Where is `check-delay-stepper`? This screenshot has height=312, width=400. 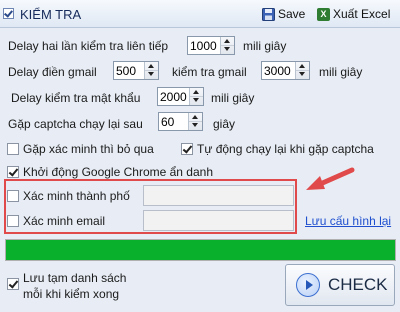
check-delay-stepper is located at coordinates (211, 45).